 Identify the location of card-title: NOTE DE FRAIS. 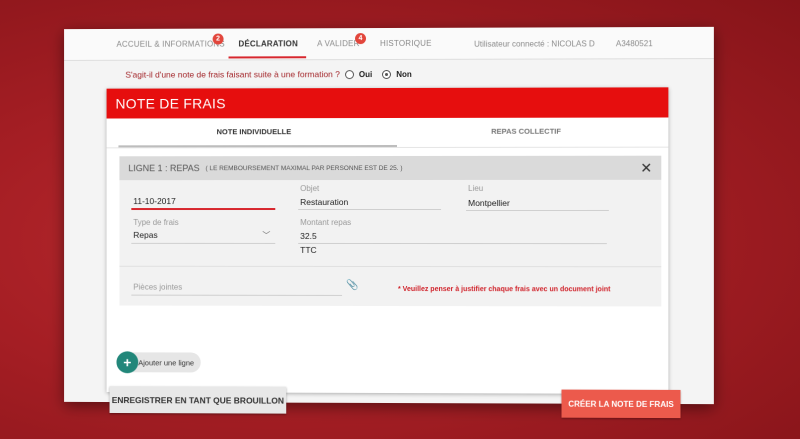
(387, 103).